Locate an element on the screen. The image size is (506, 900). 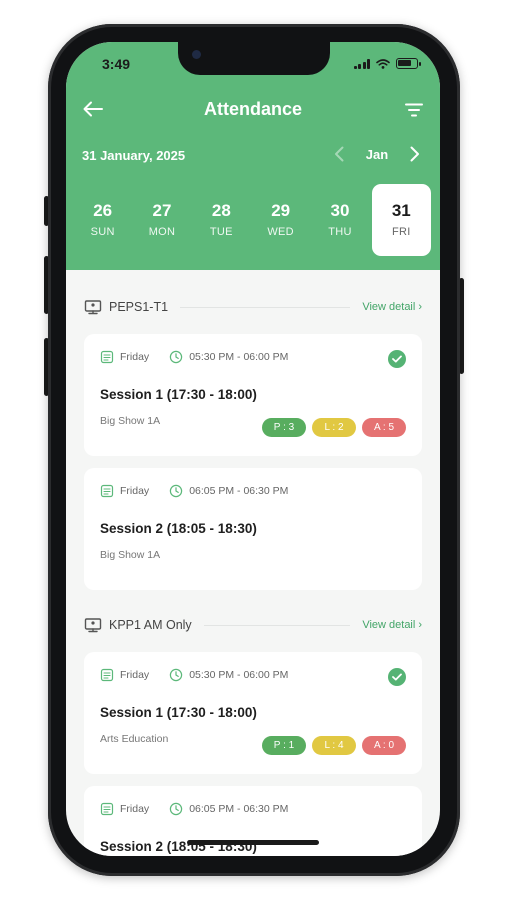
day-of-week: FRI is located at coordinates (401, 232).